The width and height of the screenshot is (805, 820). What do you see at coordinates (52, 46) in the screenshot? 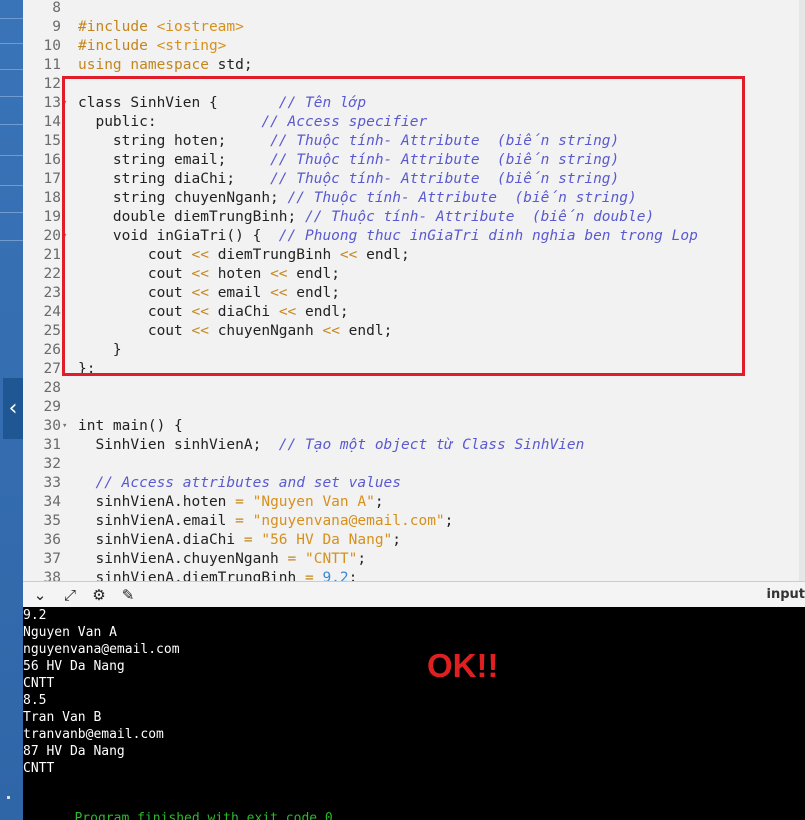
I see `line-number: 10` at bounding box center [52, 46].